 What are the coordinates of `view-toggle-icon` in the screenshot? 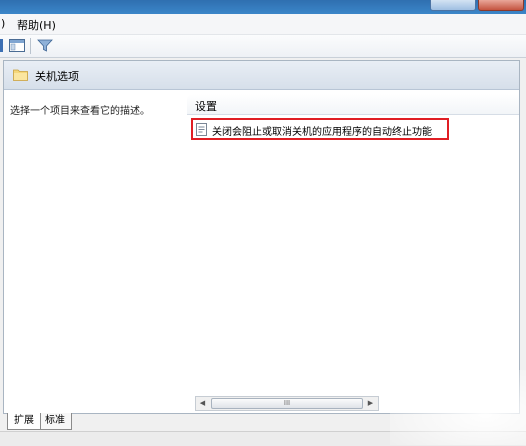 It's located at (17, 45).